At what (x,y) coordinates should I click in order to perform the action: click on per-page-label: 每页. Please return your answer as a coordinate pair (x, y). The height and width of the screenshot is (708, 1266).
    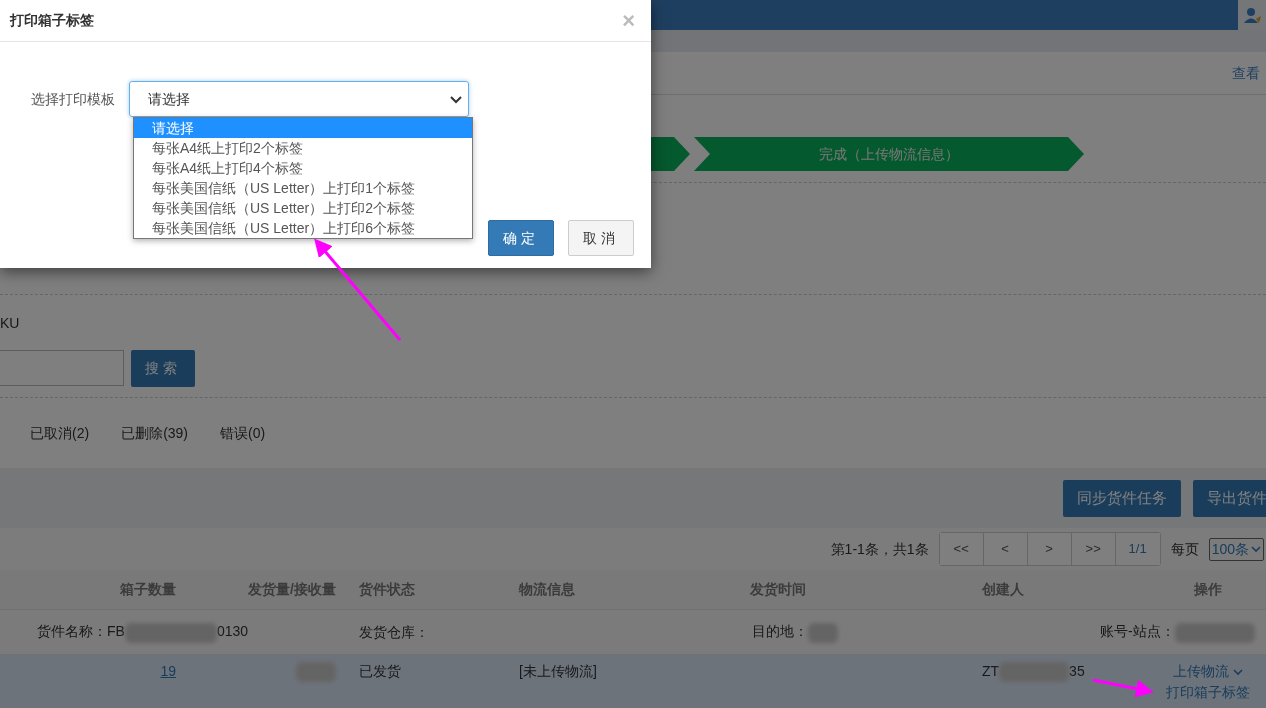
    Looking at the image, I should click on (1184, 549).